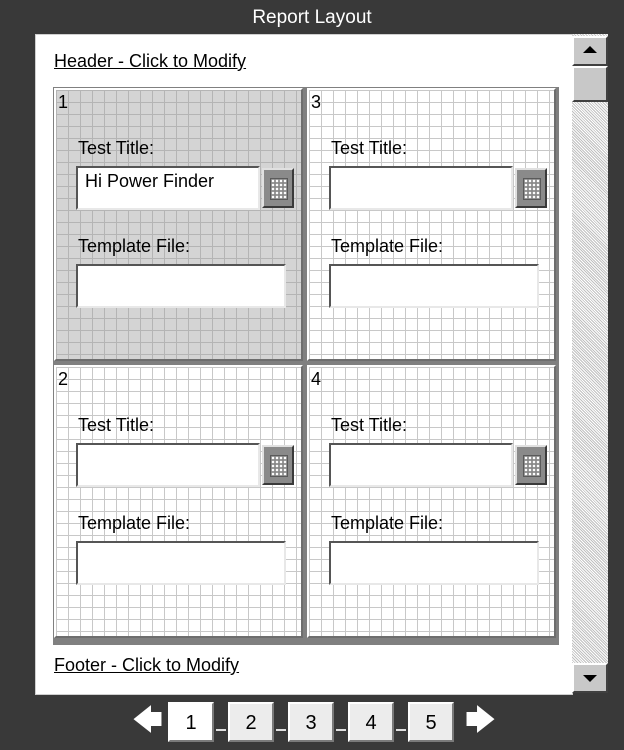 The image size is (624, 750). Describe the element at coordinates (316, 379) in the screenshot. I see `cell-number: 4` at that location.